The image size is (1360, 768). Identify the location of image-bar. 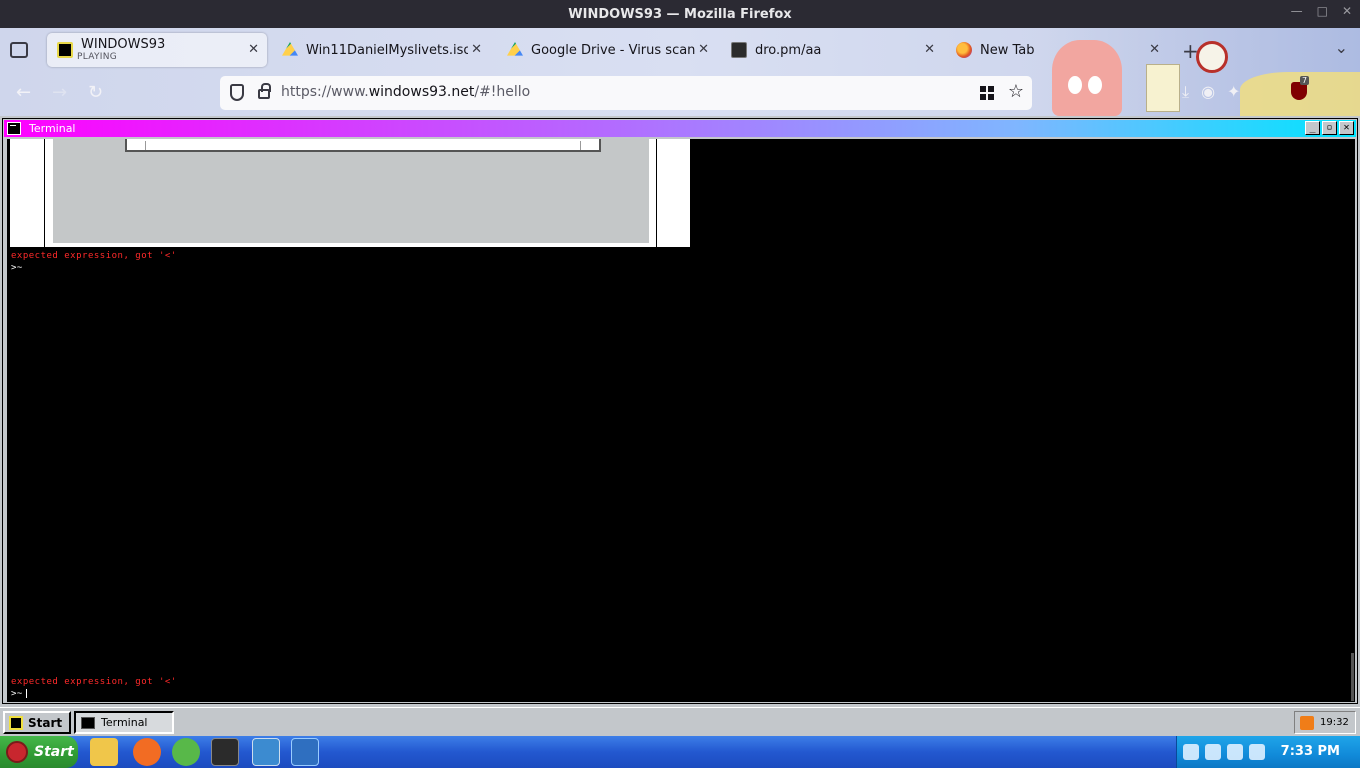
(363, 145).